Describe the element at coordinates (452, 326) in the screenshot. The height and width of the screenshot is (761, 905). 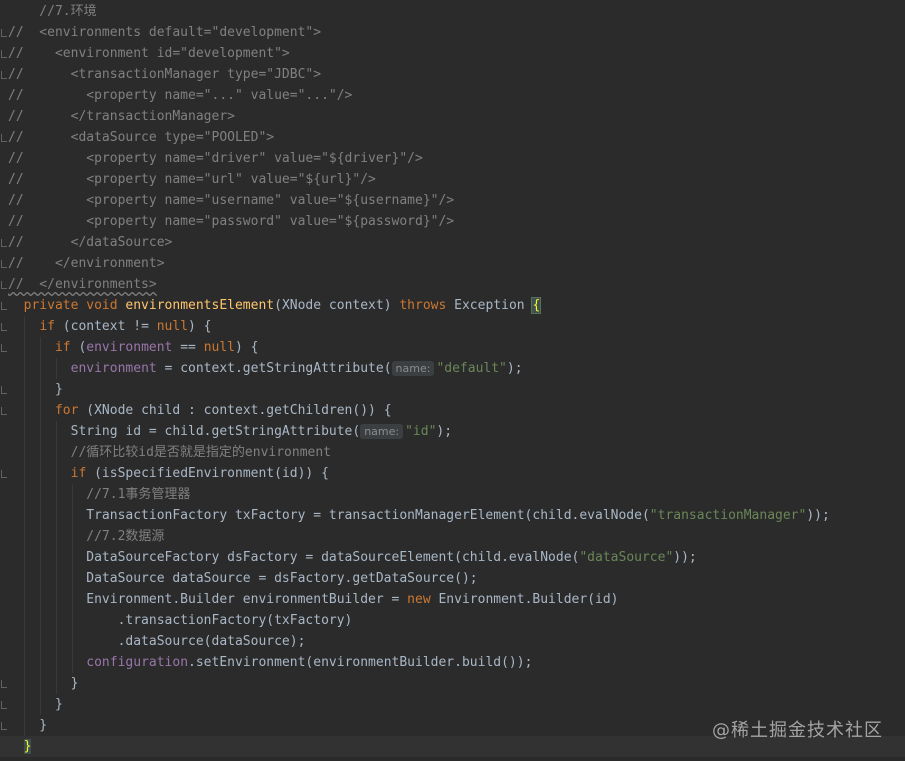
I see `code-line: if (context != null) {` at that location.